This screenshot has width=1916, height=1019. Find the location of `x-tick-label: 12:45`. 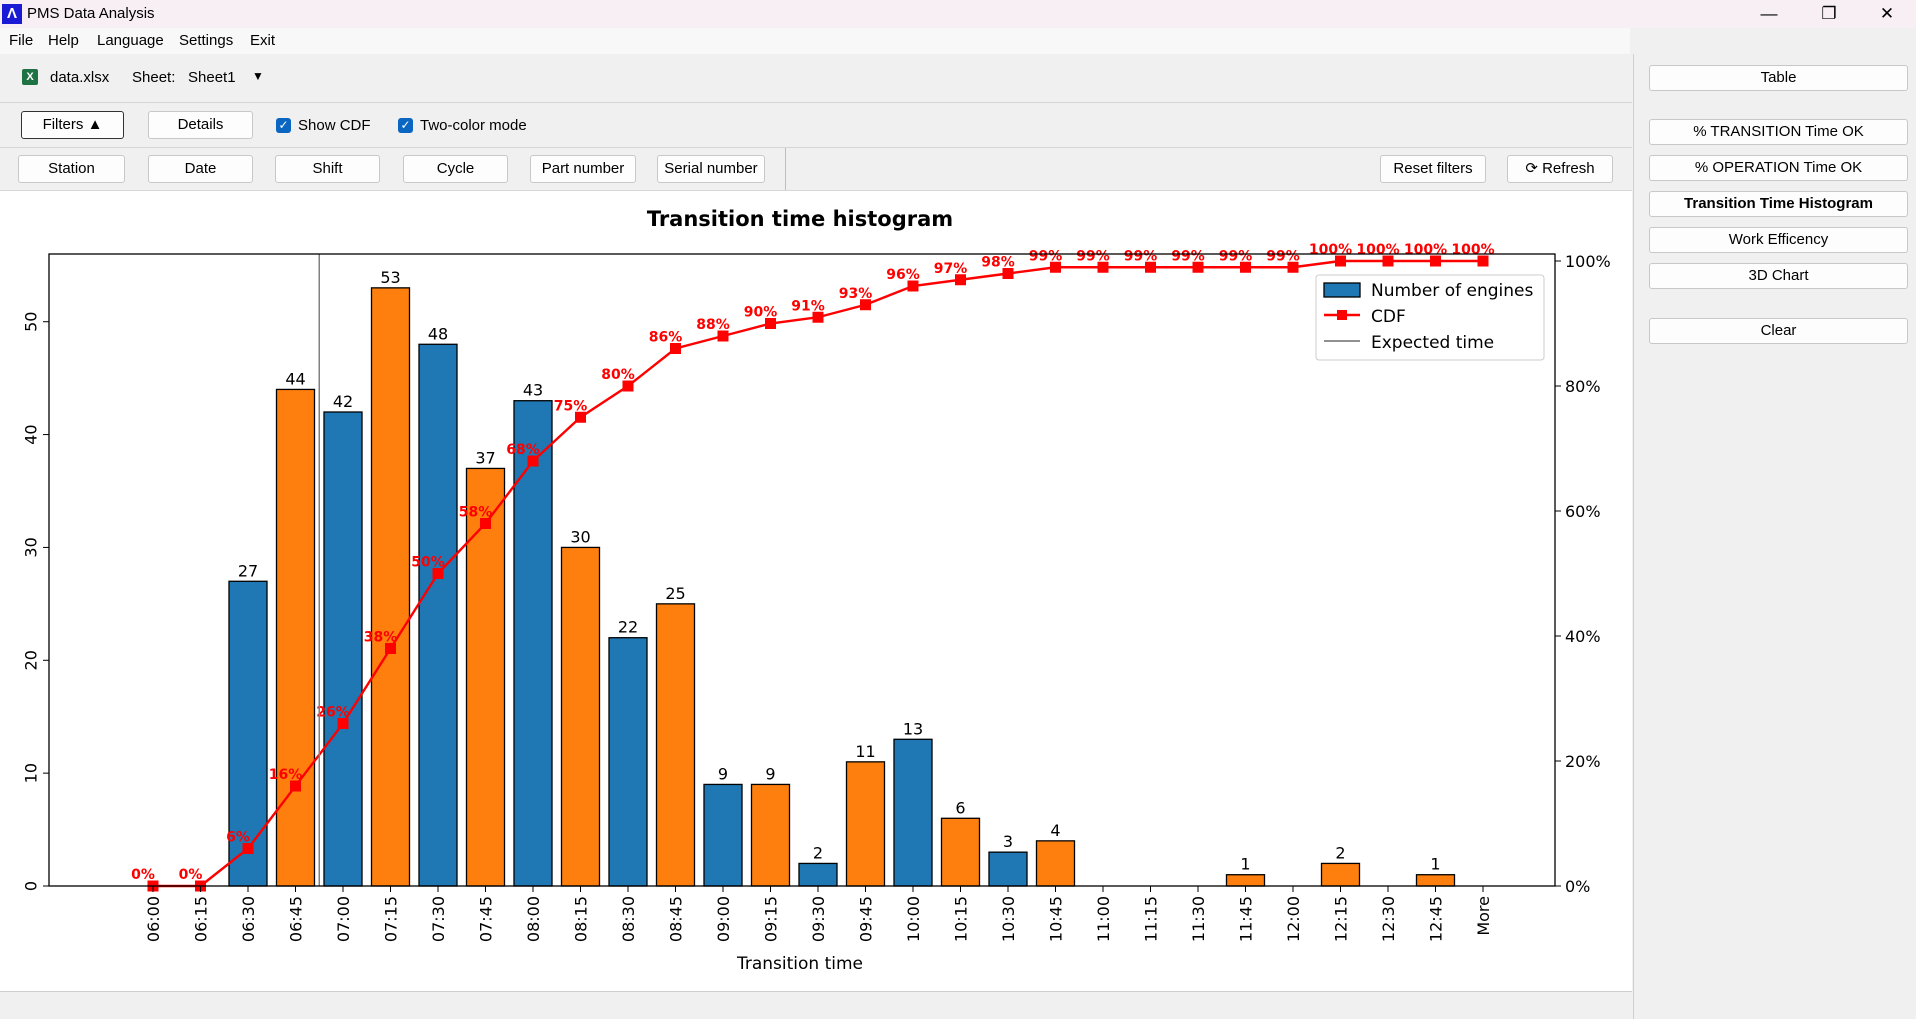

x-tick-label: 12:45 is located at coordinates (1436, 919).